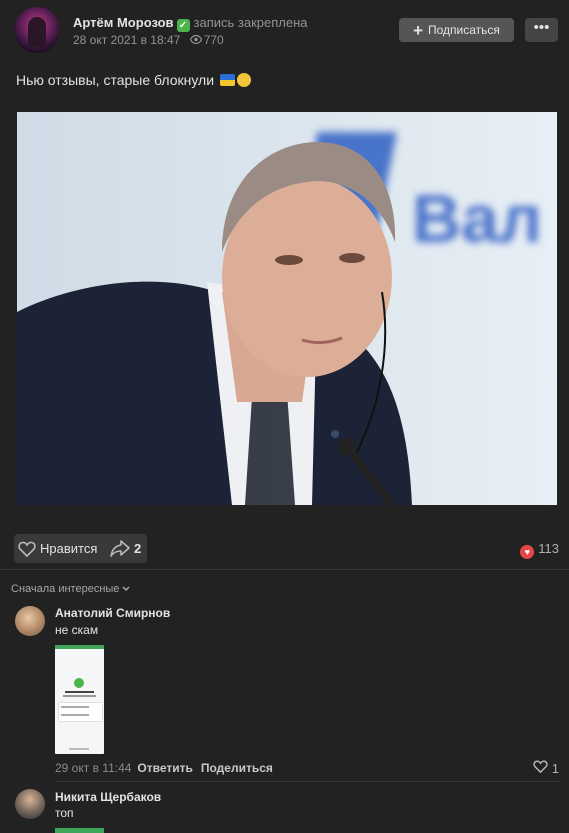  I want to click on author-avatar, so click(37, 30).